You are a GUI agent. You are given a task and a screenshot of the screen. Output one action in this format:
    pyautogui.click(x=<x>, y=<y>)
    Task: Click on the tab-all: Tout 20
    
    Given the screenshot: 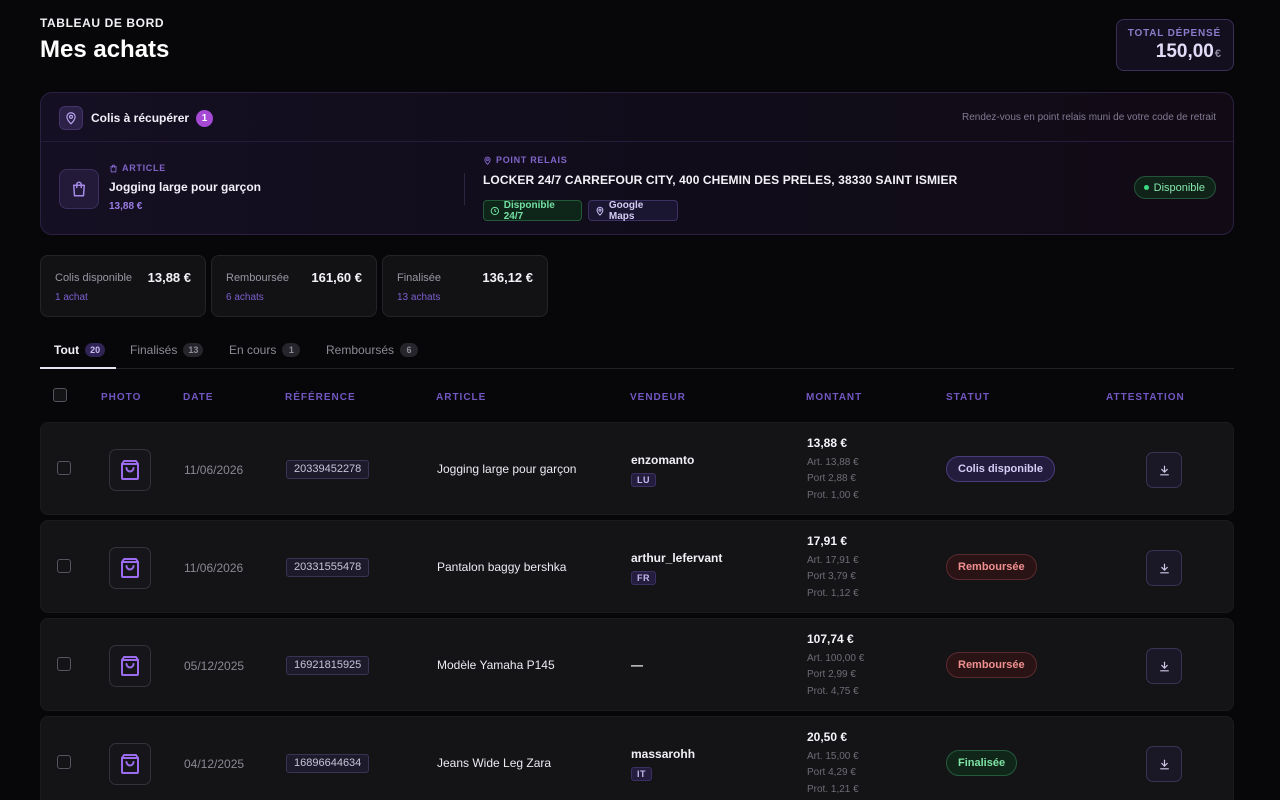 What is the action you would take?
    pyautogui.click(x=80, y=350)
    